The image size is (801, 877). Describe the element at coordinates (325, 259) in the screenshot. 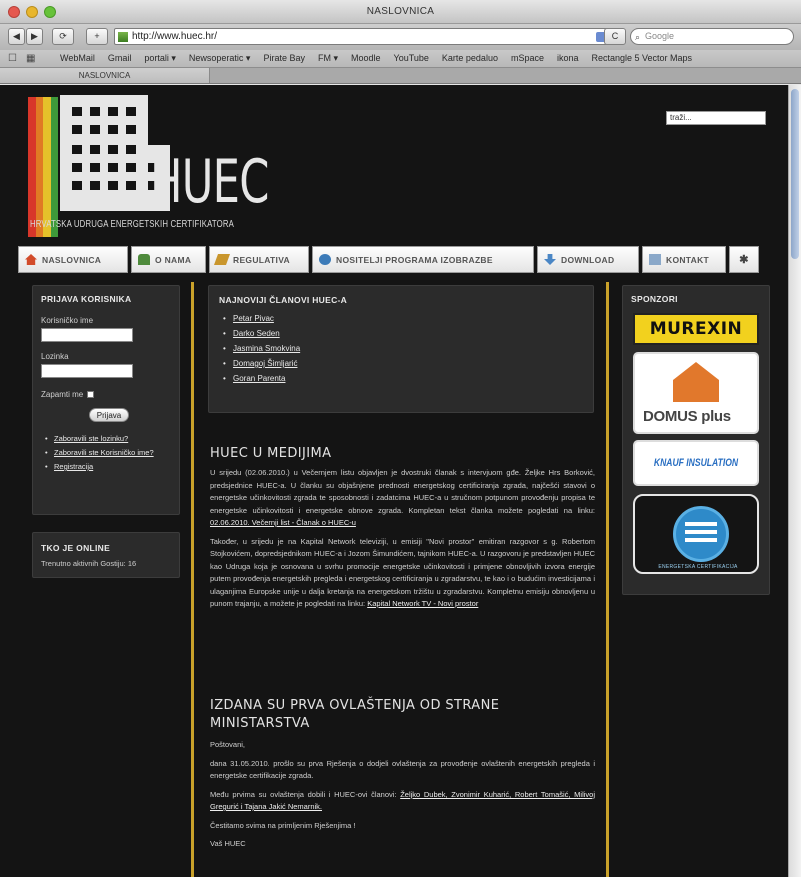

I see `group-icon` at that location.